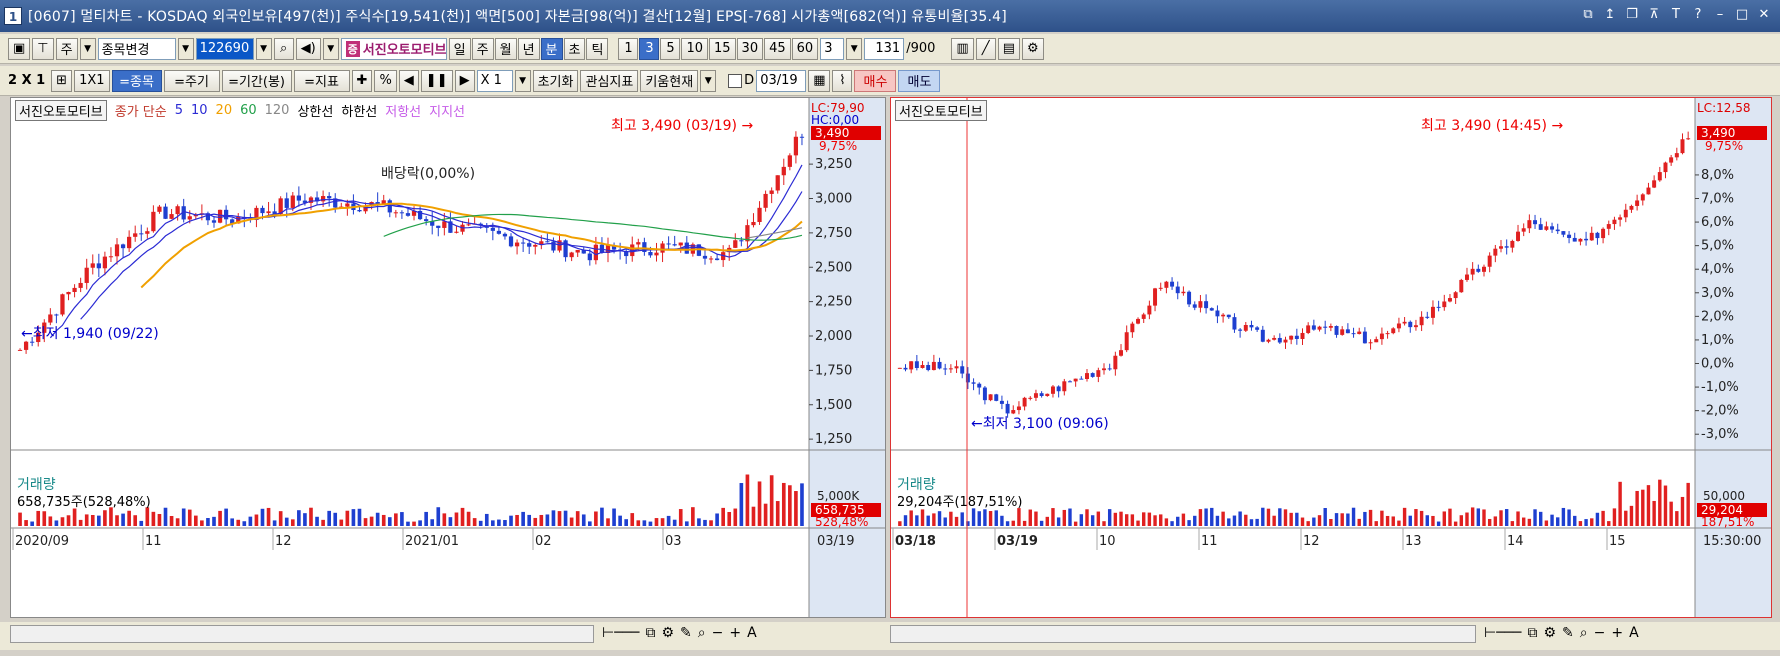 The height and width of the screenshot is (656, 1780). Describe the element at coordinates (1742, 15) in the screenshot. I see `maximize-icon: □` at that location.